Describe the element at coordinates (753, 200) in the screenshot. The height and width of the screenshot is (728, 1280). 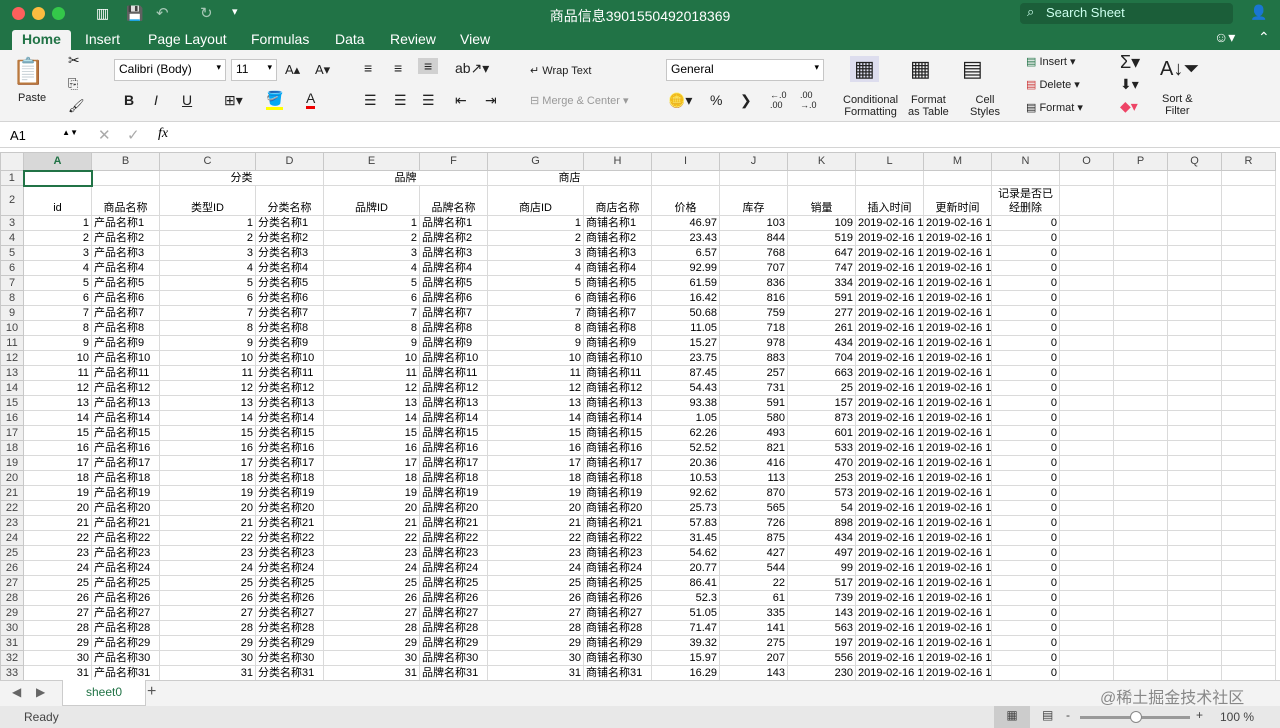
I see `header-cell-J: 库存` at that location.